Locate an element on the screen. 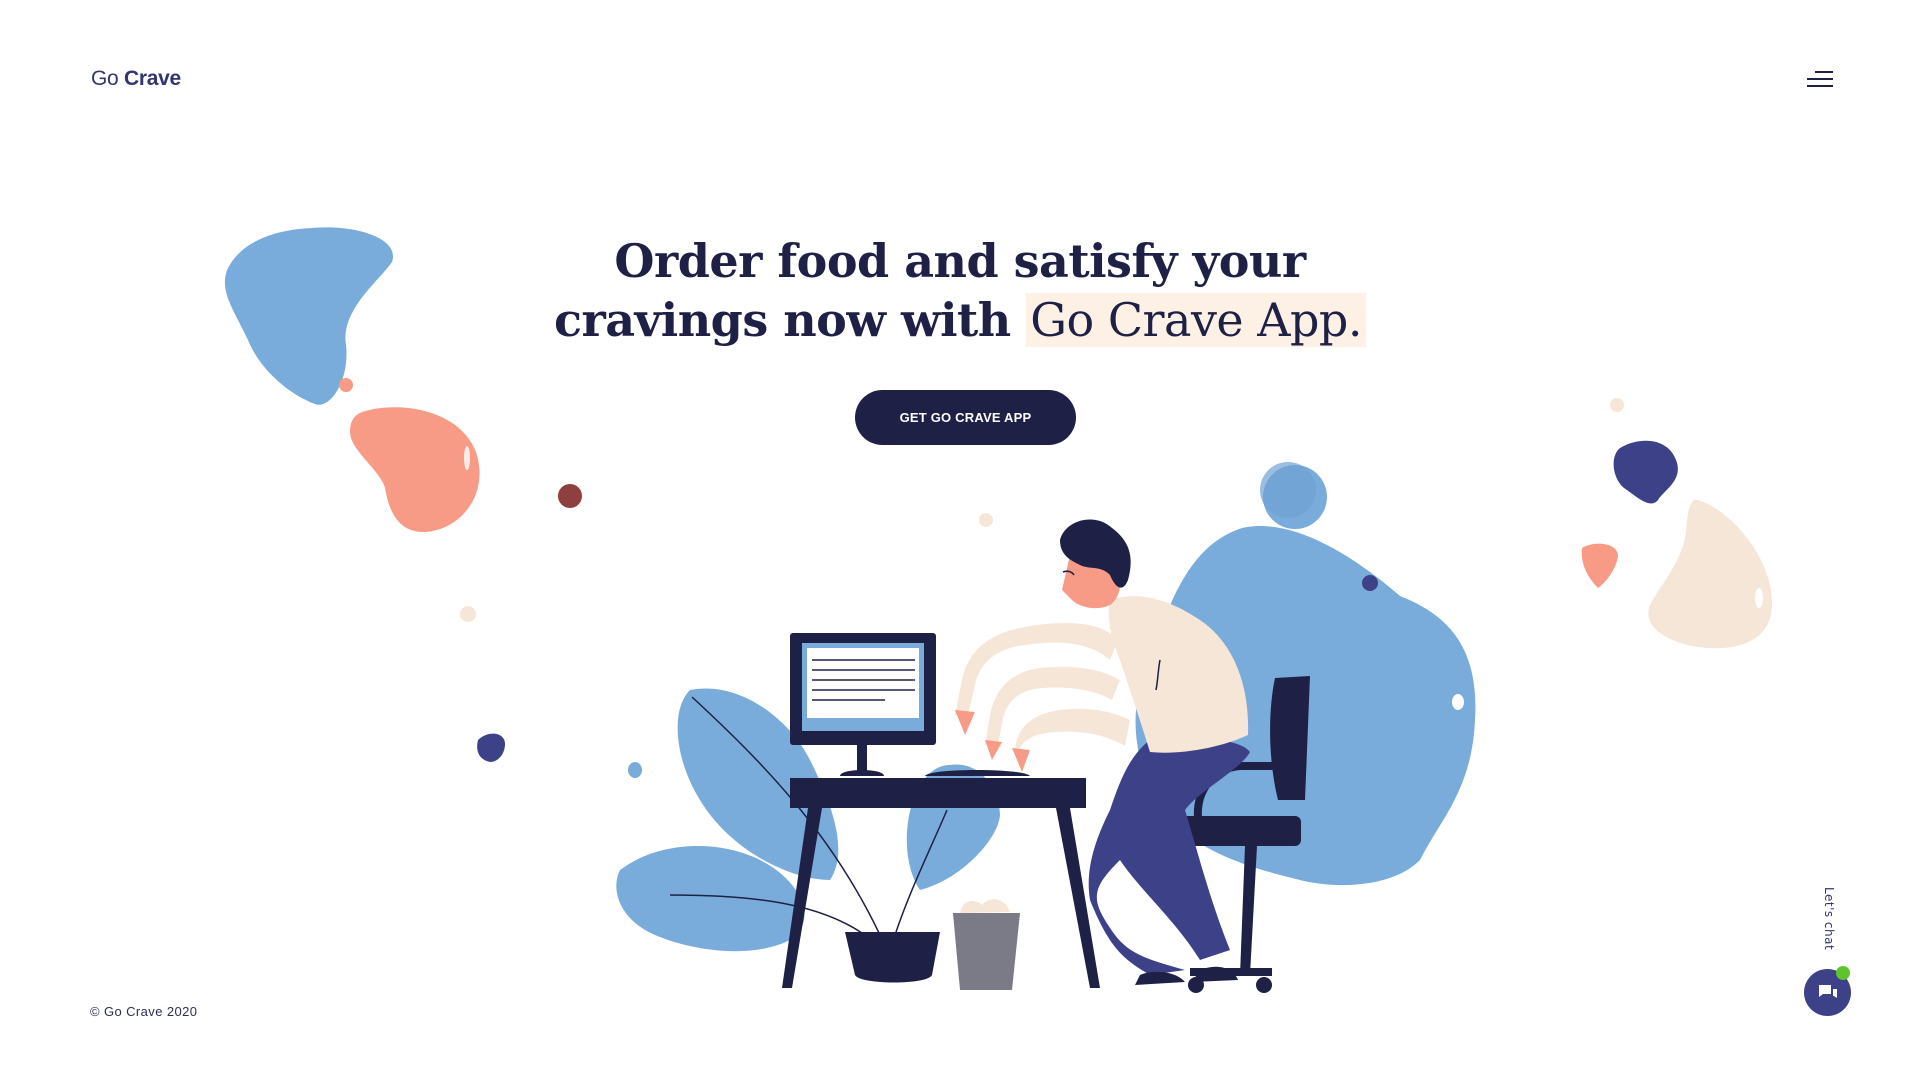 This screenshot has width=1920, height=1080. blob-indigo-small-left is located at coordinates (491, 747).